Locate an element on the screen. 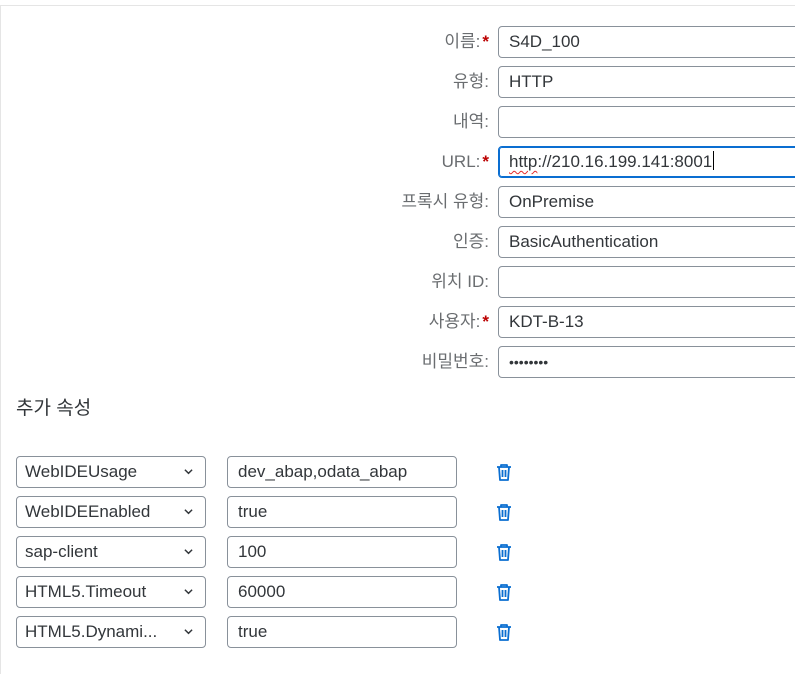 The width and height of the screenshot is (795, 674). property-row: HTML5.Timeout 60000 is located at coordinates (397, 592).